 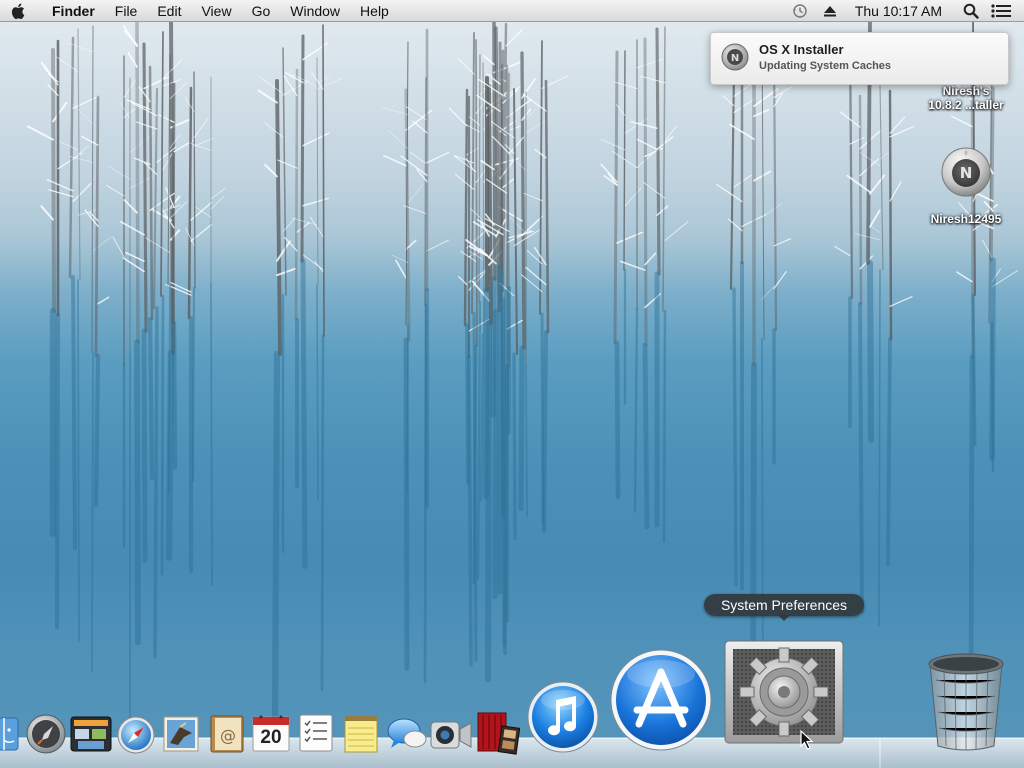 I want to click on app-store-icon, so click(x=661, y=700).